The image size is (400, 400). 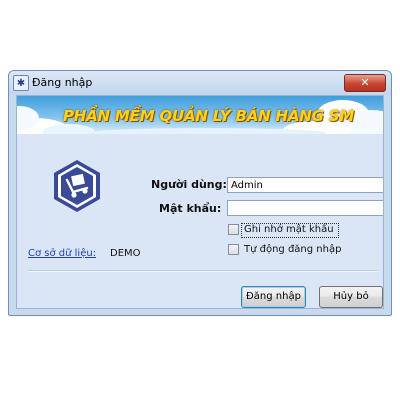 I want to click on database-link: Cơ sở dữ liệu:, so click(x=62, y=253).